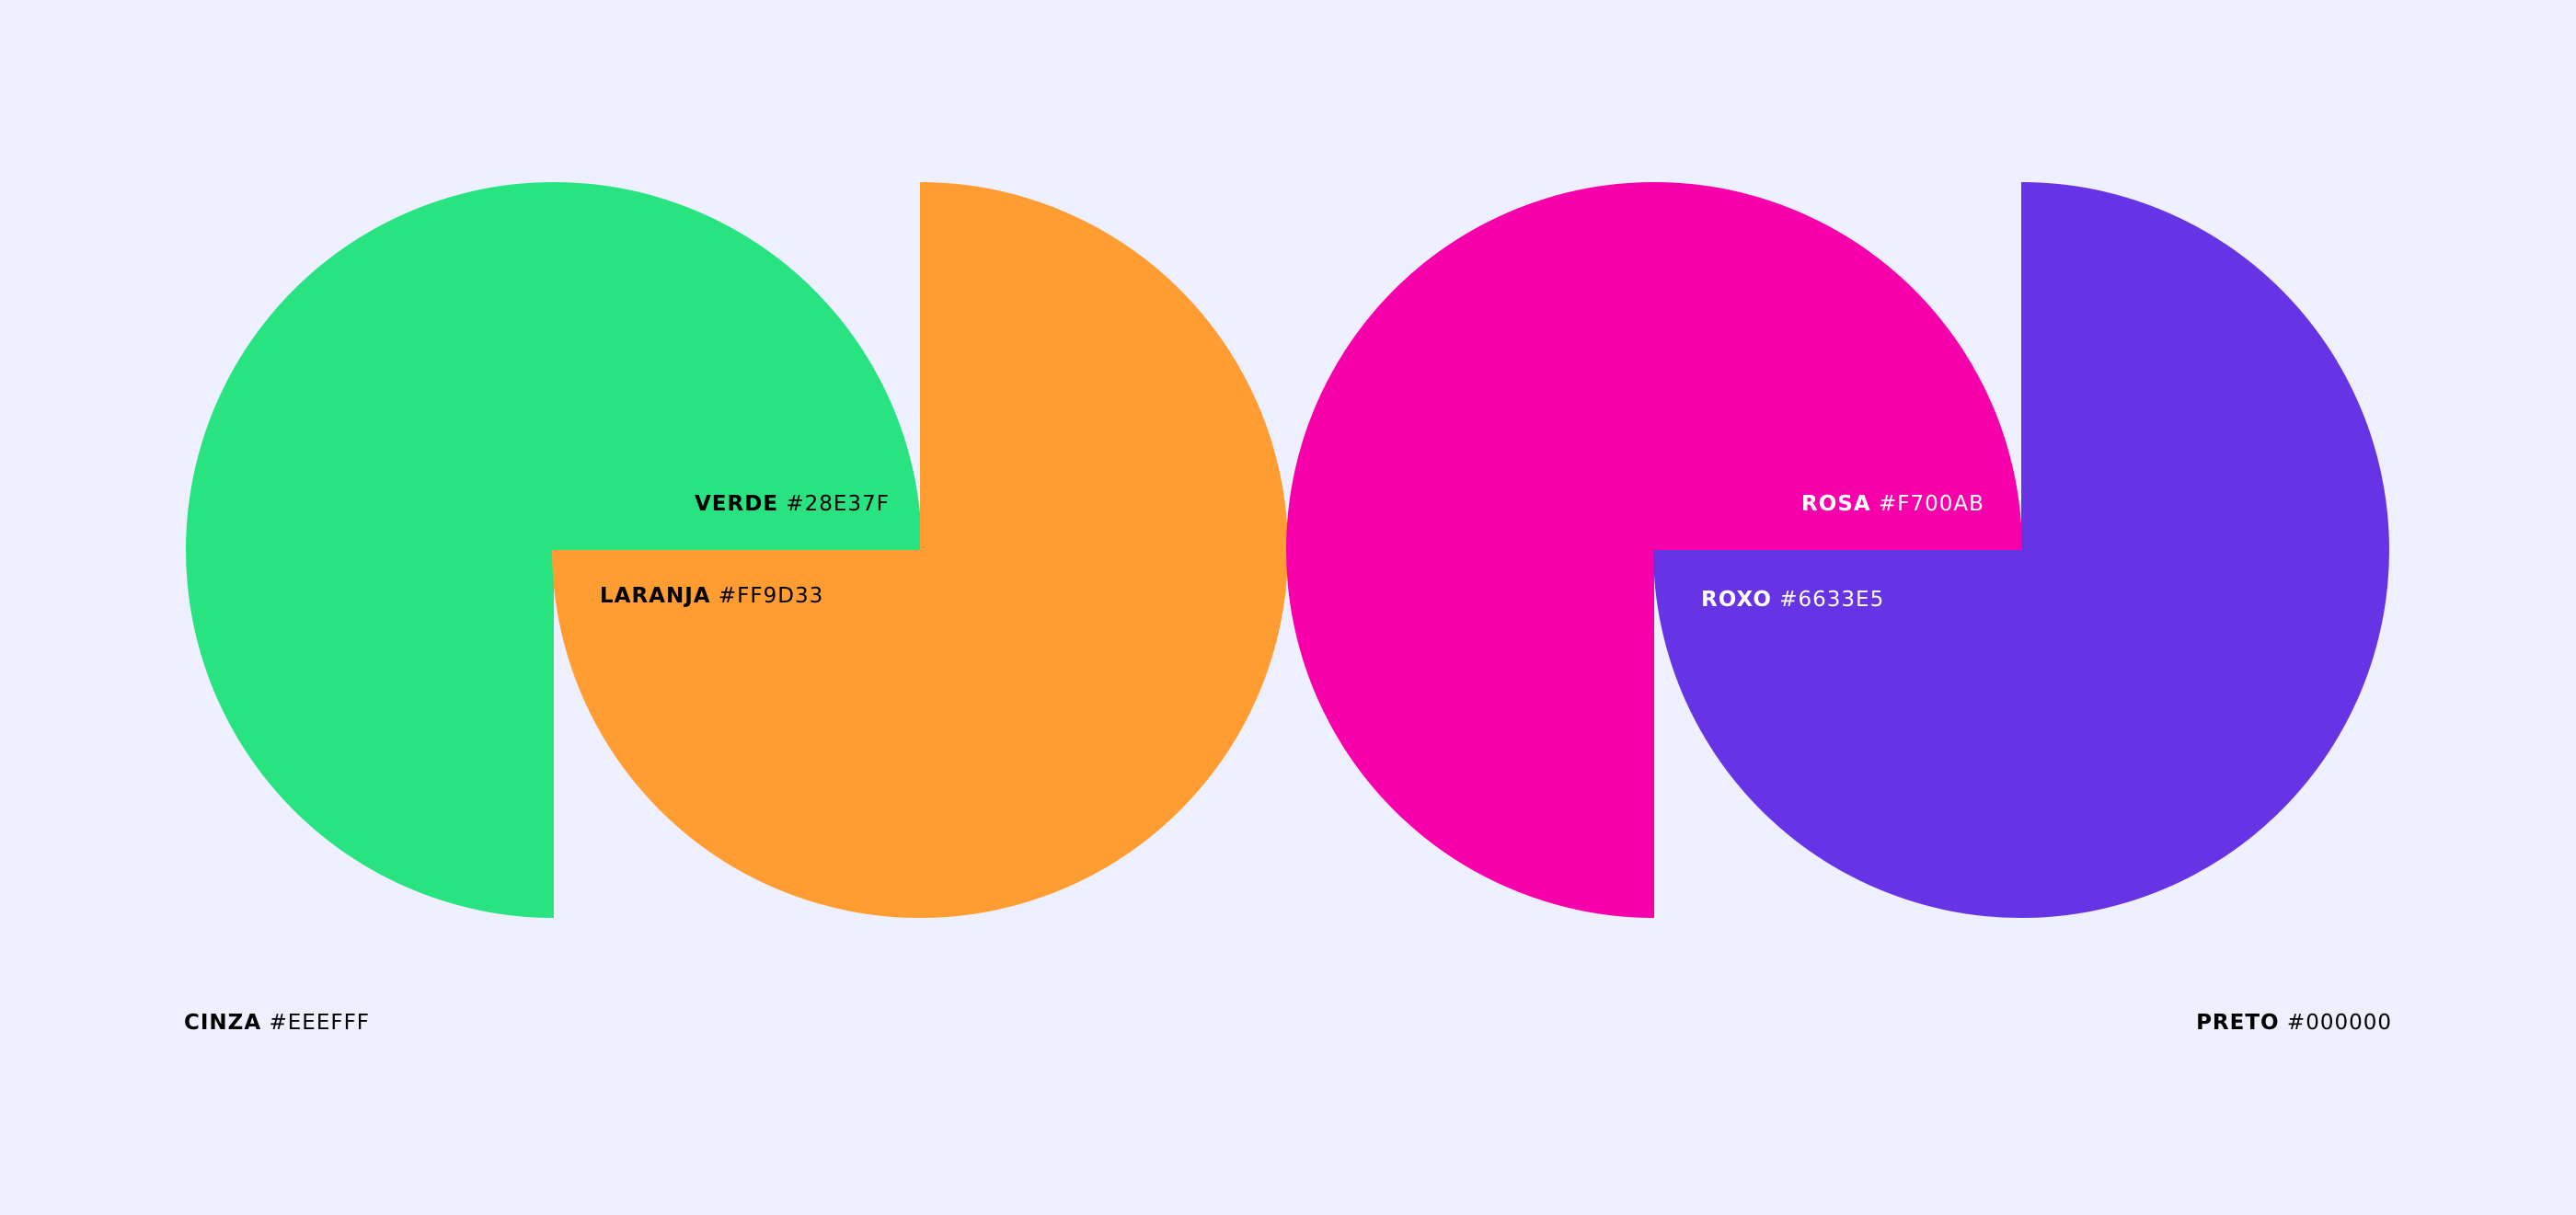 The image size is (2576, 1215). I want to click on label-cinza: CINZA #EEEFFF, so click(277, 1023).